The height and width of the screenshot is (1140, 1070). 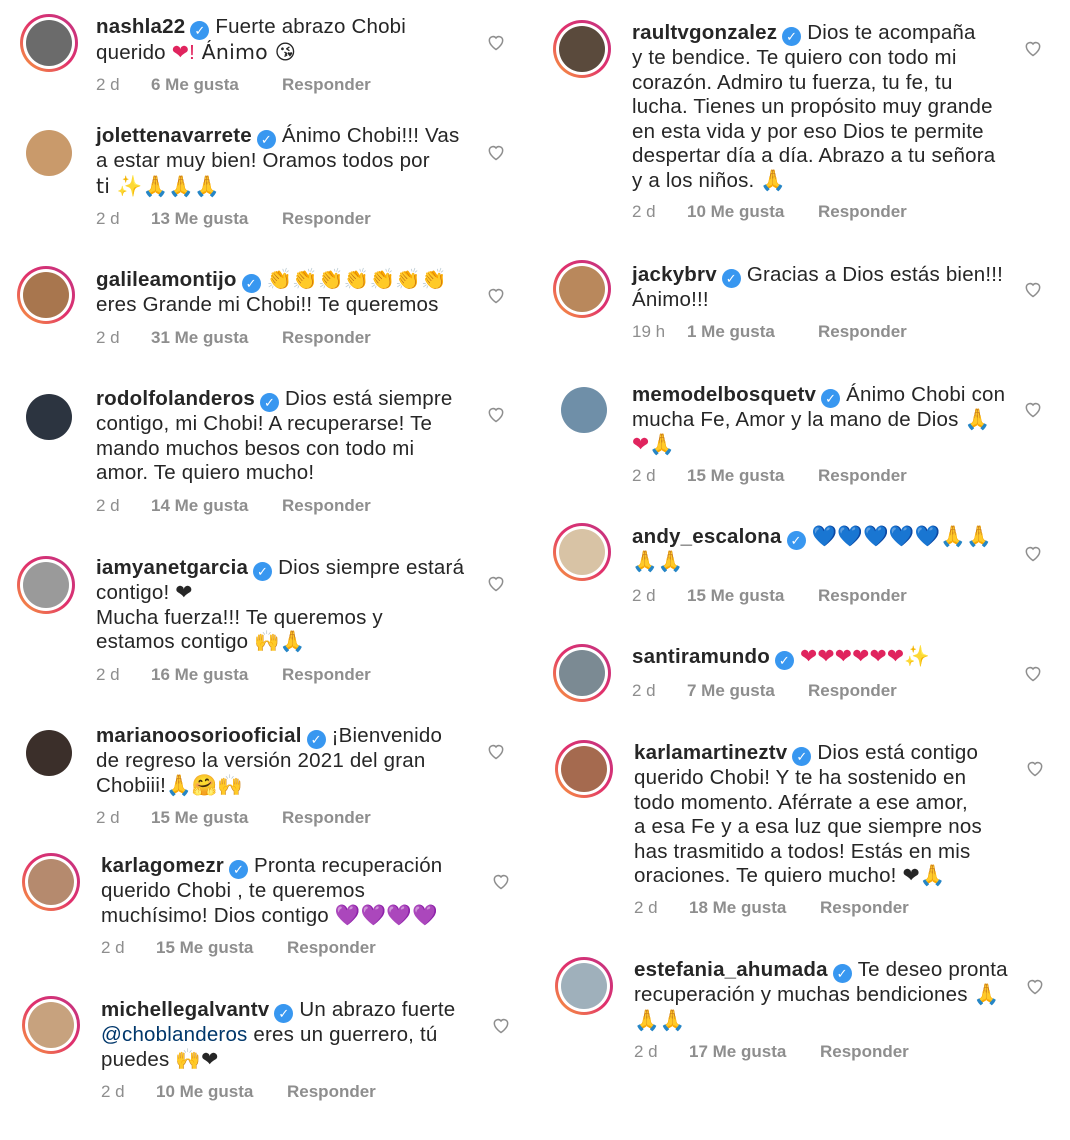 I want to click on username: karlamartineztv, so click(x=710, y=752).